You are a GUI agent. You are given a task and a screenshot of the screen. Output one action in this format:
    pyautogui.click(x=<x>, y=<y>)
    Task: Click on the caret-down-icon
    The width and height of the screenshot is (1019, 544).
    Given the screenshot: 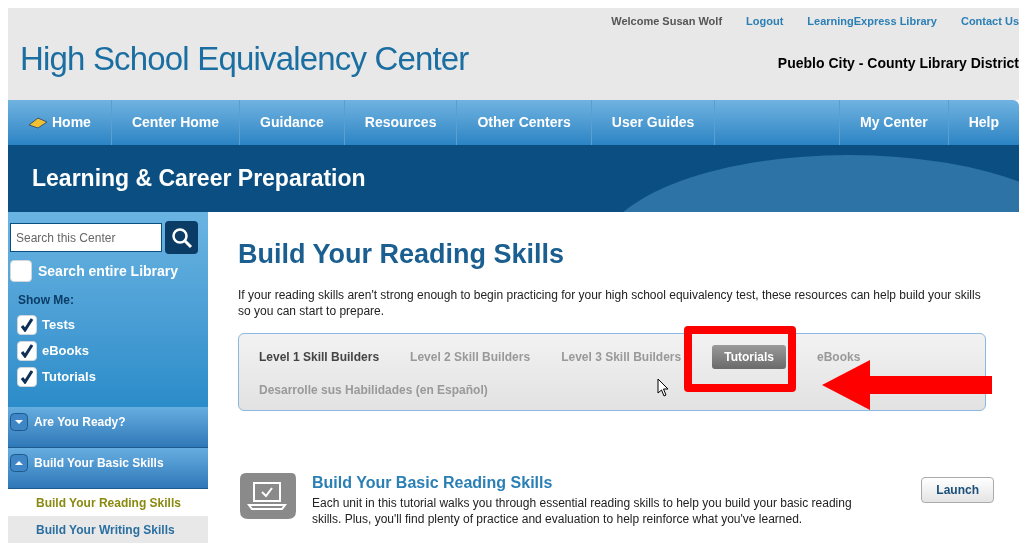 What is the action you would take?
    pyautogui.click(x=19, y=422)
    